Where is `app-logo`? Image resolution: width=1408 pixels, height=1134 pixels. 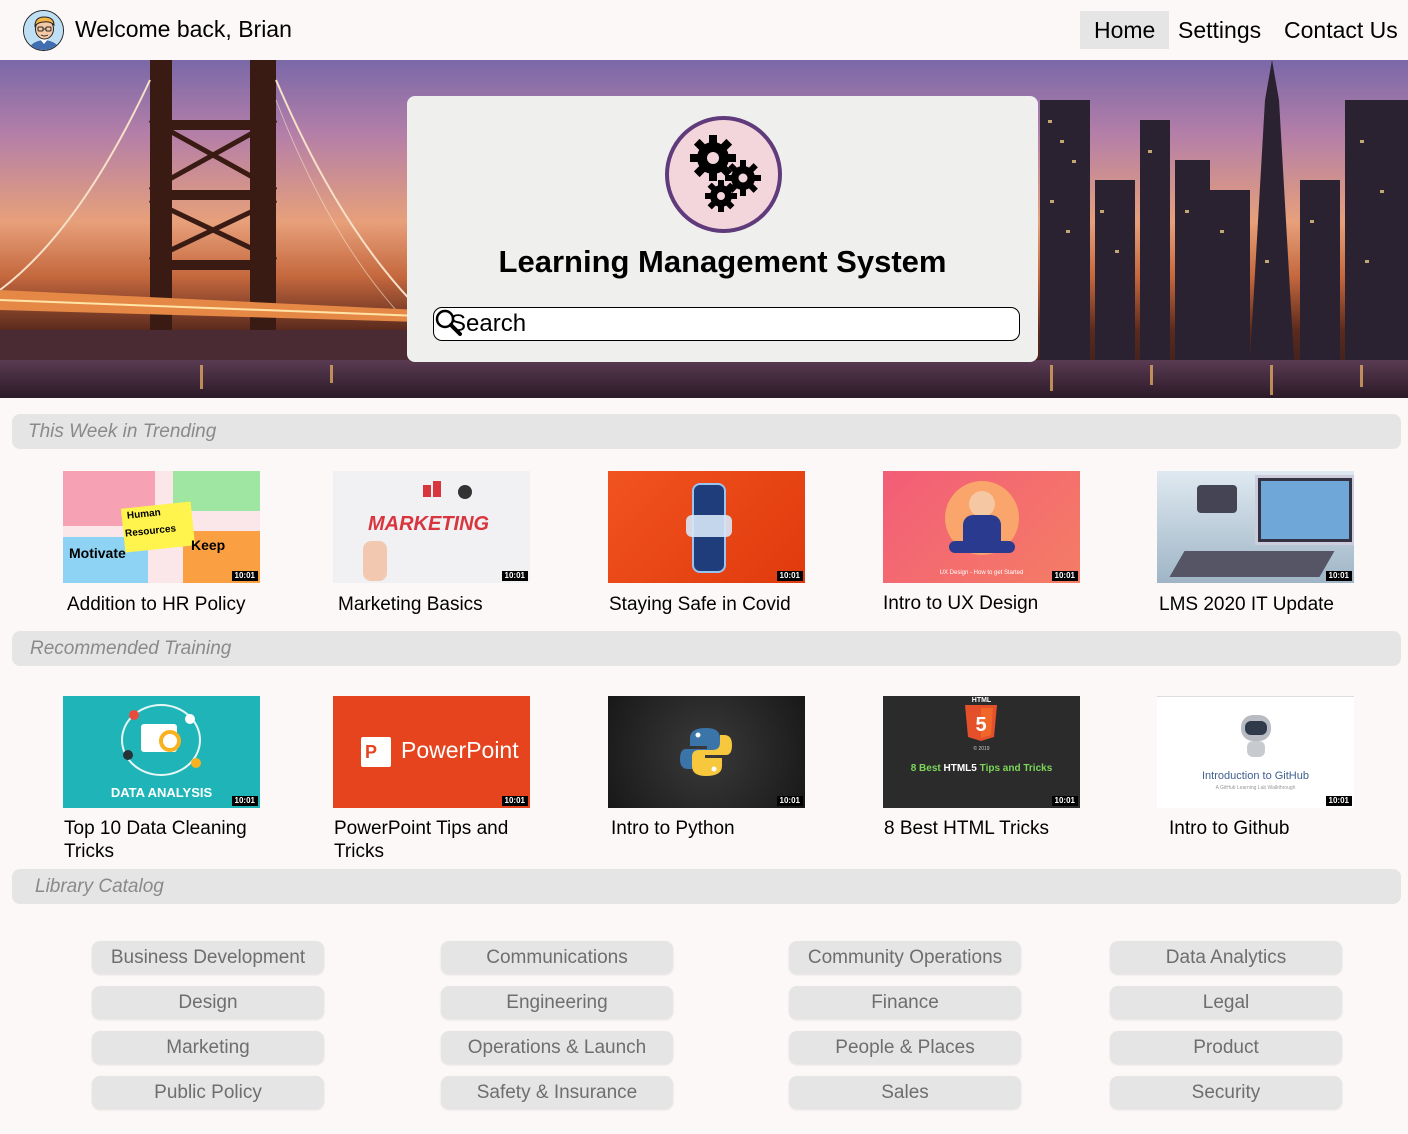
app-logo is located at coordinates (723, 174).